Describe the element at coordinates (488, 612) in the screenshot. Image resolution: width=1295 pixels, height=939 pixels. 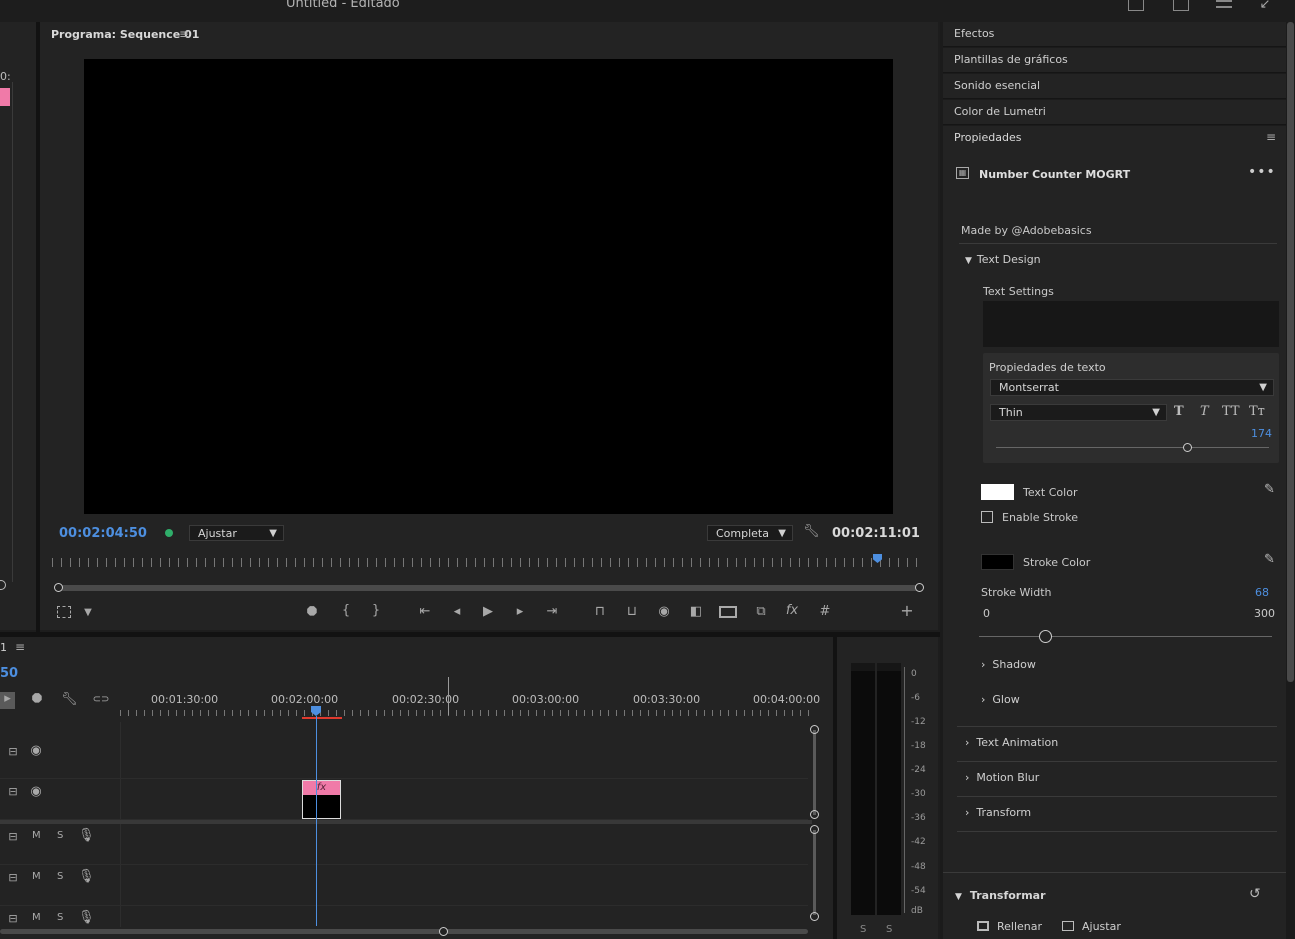
I see `play-icon: ▶` at that location.